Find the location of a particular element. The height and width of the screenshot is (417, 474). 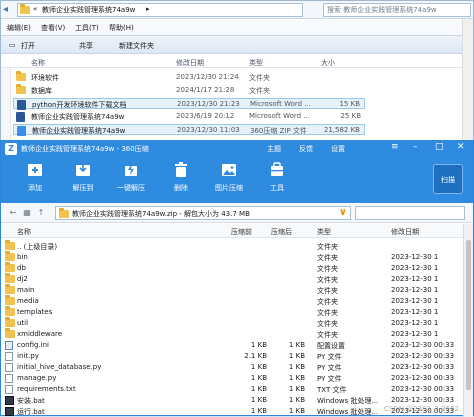

file-row: 环境软件 2023/12/30 21:24 文件夹 is located at coordinates (189, 77).